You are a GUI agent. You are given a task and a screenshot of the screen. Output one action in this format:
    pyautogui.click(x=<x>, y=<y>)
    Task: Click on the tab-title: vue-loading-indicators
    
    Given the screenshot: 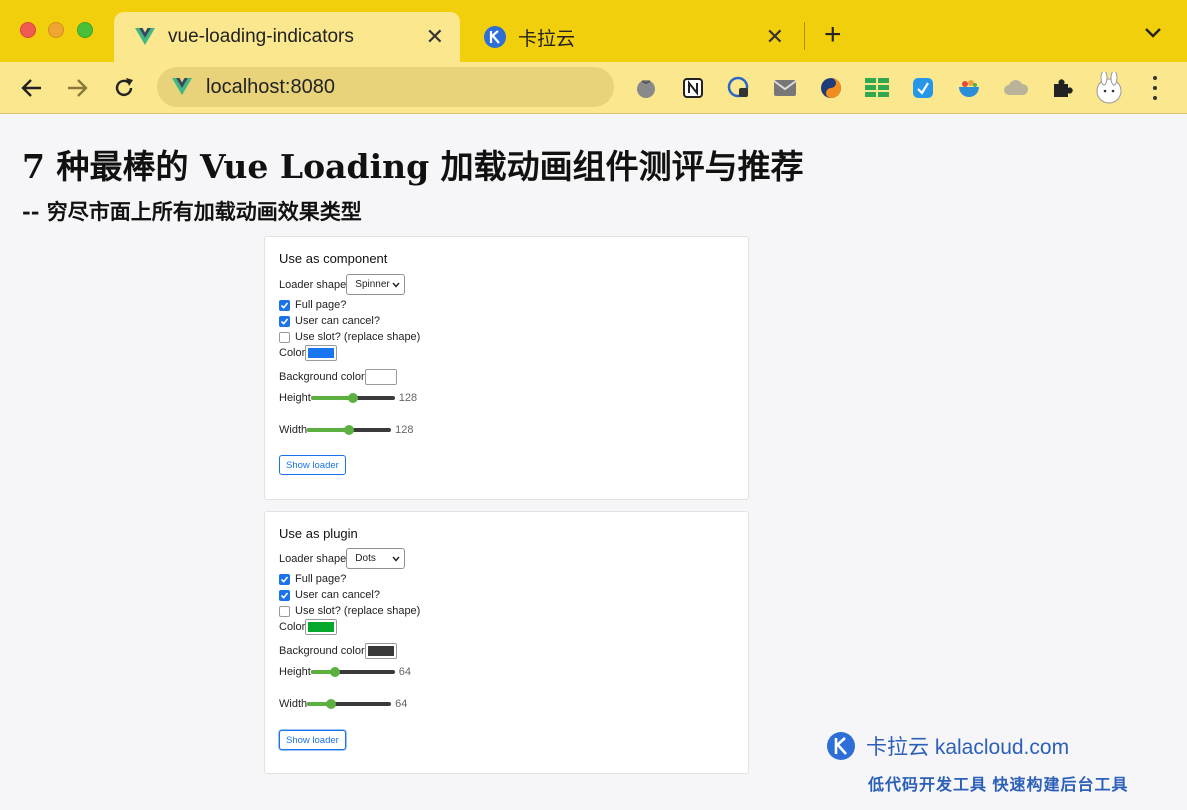 What is the action you would take?
    pyautogui.click(x=261, y=36)
    